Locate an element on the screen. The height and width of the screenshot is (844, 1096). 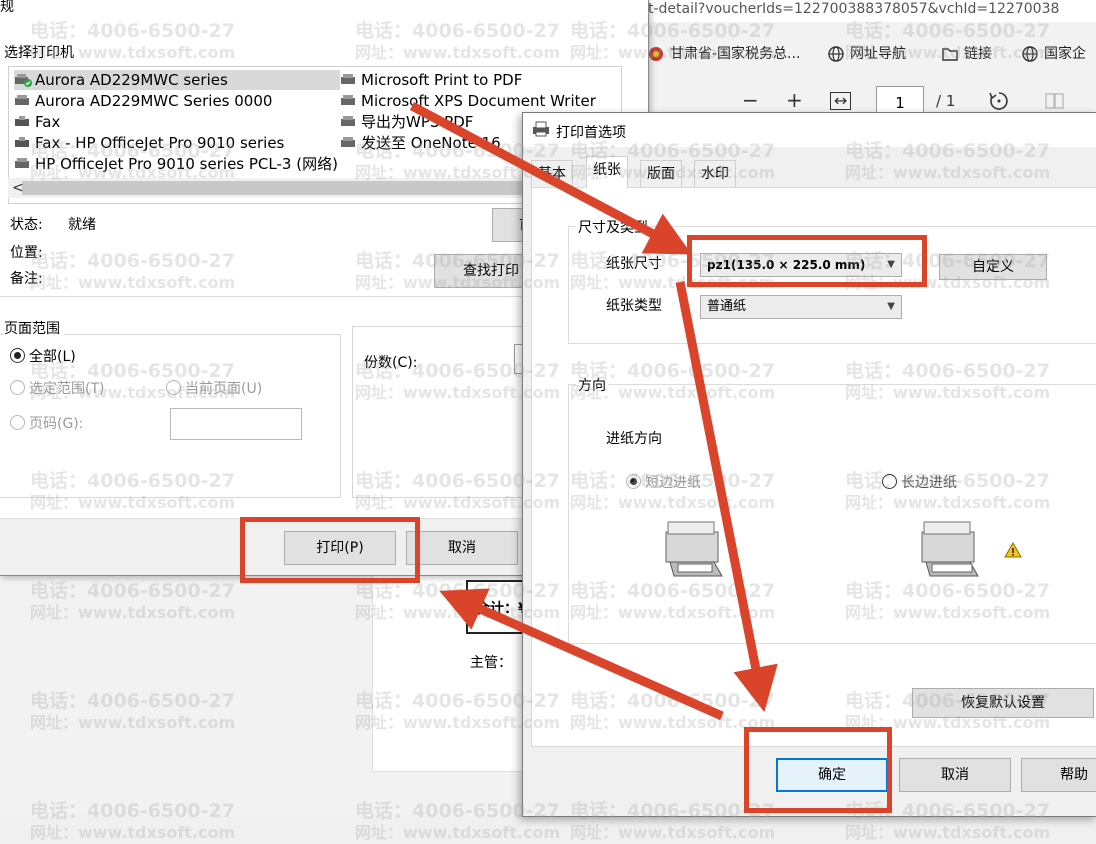
range-pages-radio: 页码(G): is located at coordinates (47, 424).